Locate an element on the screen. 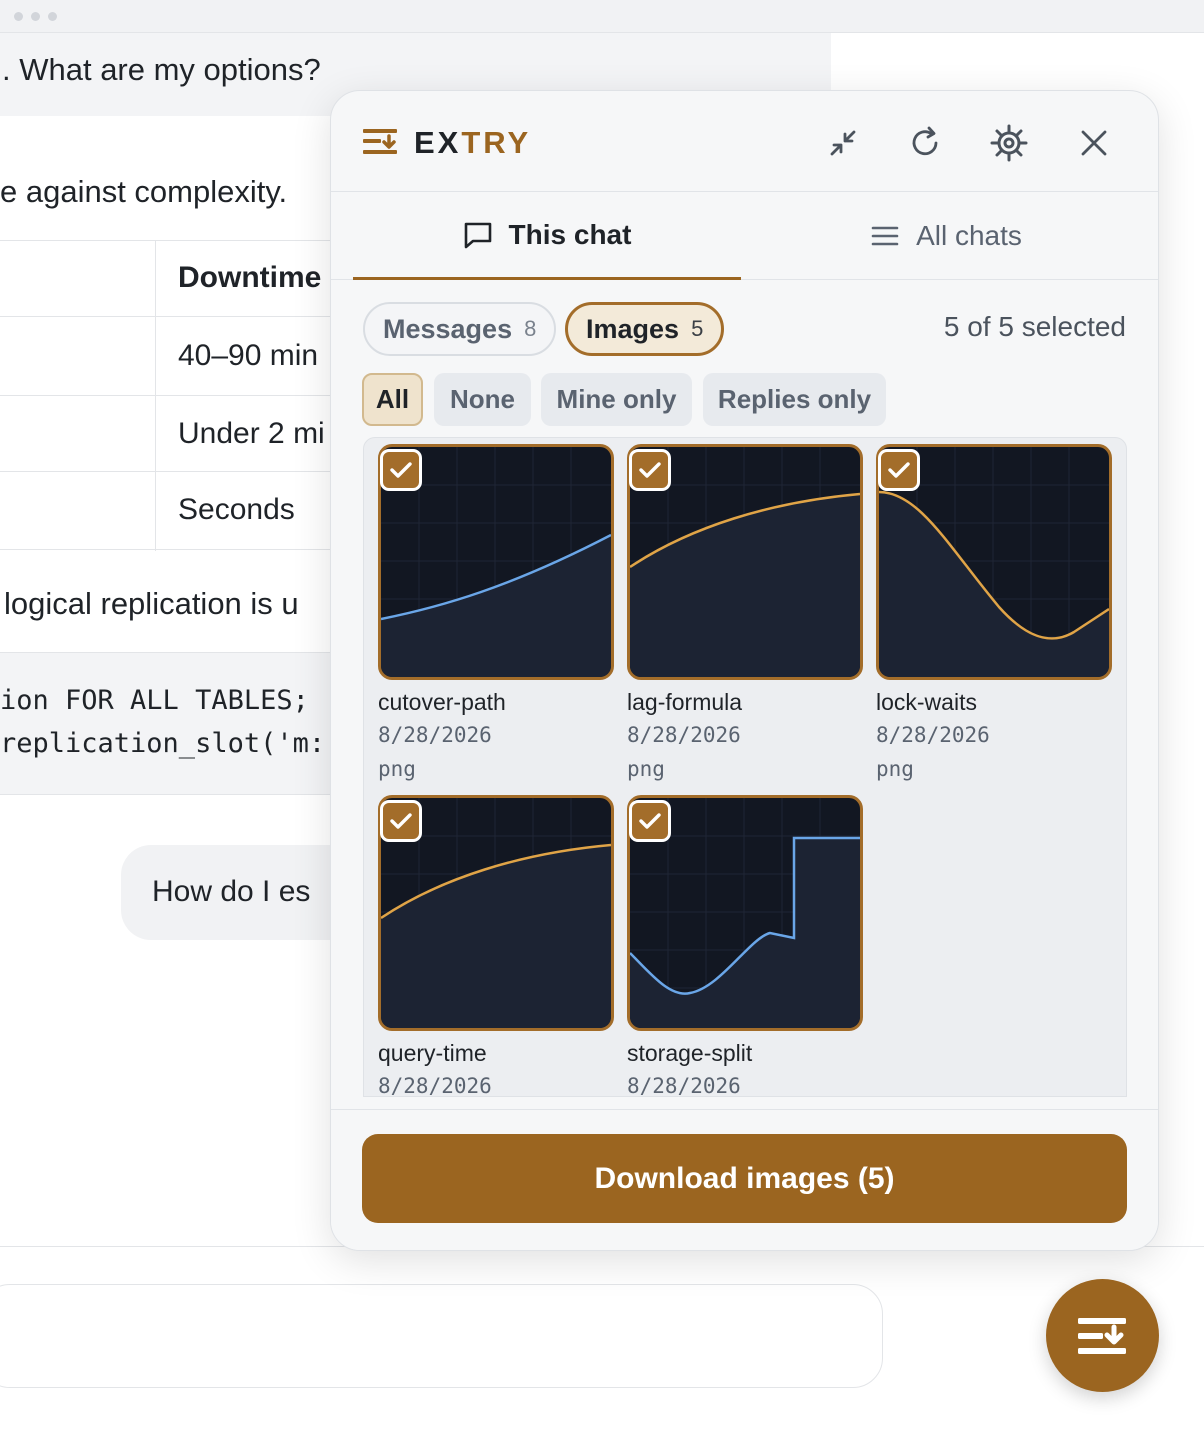 Image resolution: width=1204 pixels, height=1437 pixels. tab-all-chats: All chats is located at coordinates (946, 236).